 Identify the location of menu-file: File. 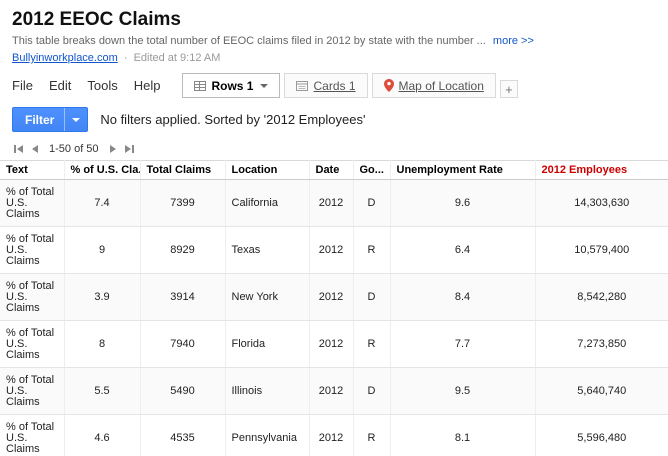
(22, 85).